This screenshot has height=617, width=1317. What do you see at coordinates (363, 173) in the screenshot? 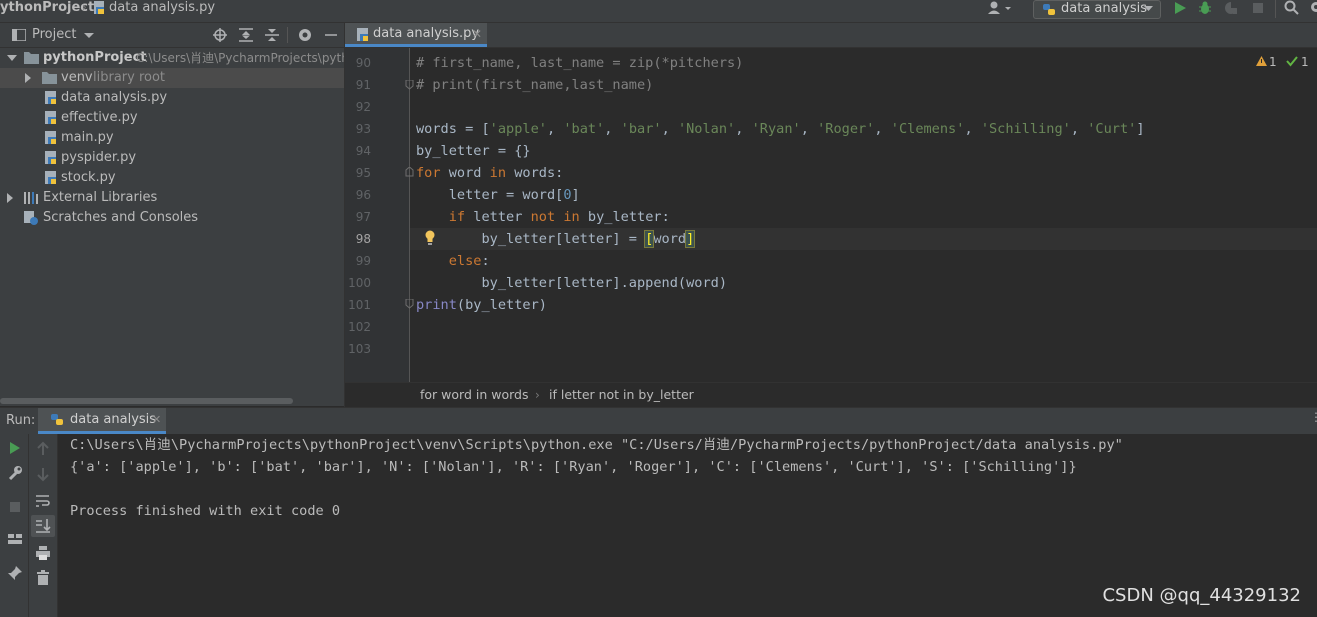
I see `line-number: 95` at bounding box center [363, 173].